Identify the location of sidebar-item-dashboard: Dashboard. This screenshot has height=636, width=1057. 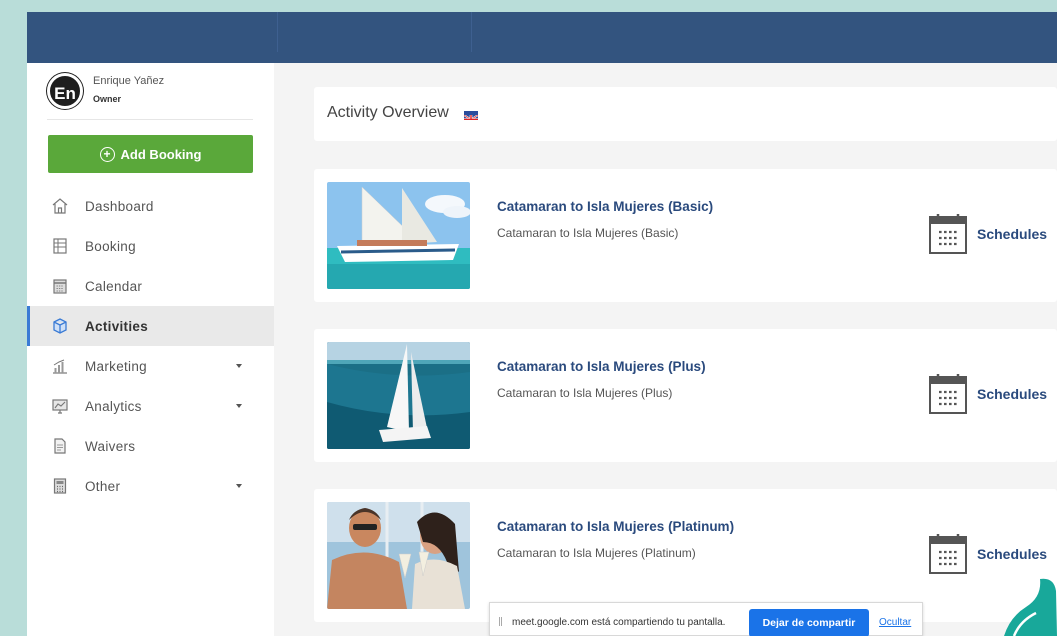
(150, 206).